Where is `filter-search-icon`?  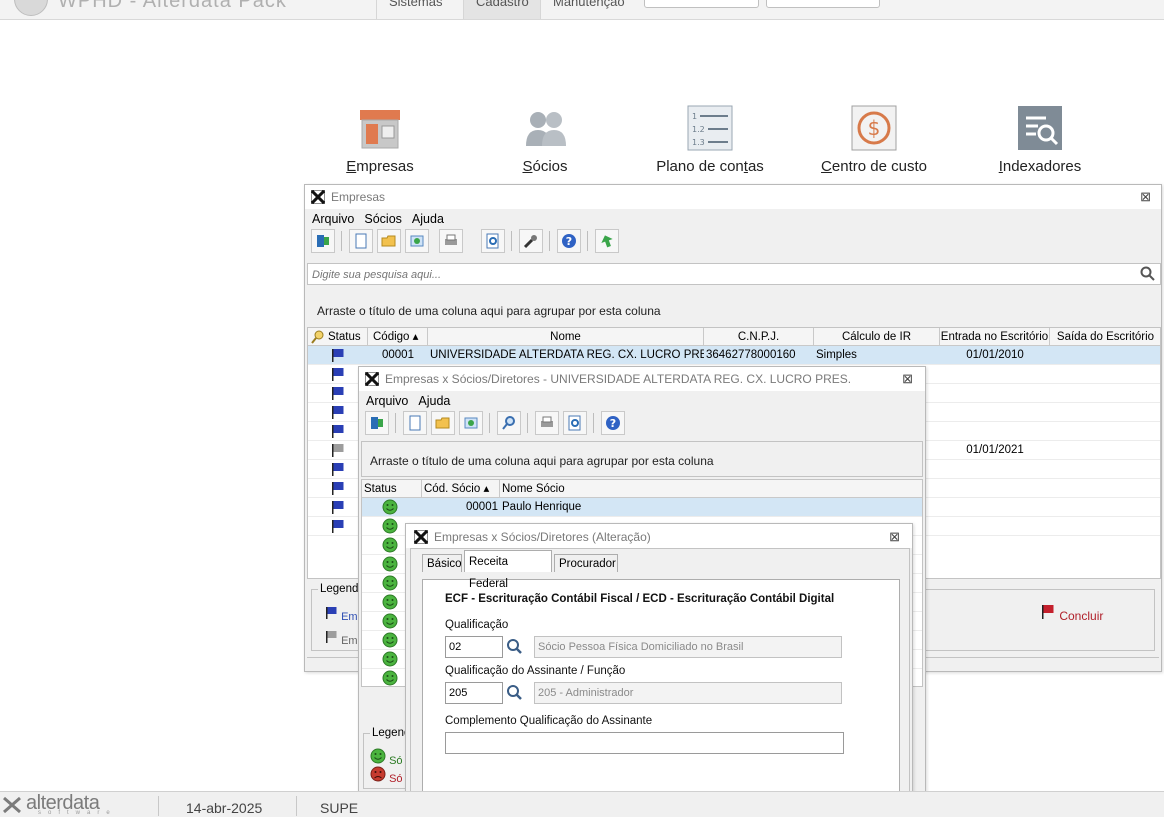
filter-search-icon is located at coordinates (318, 337).